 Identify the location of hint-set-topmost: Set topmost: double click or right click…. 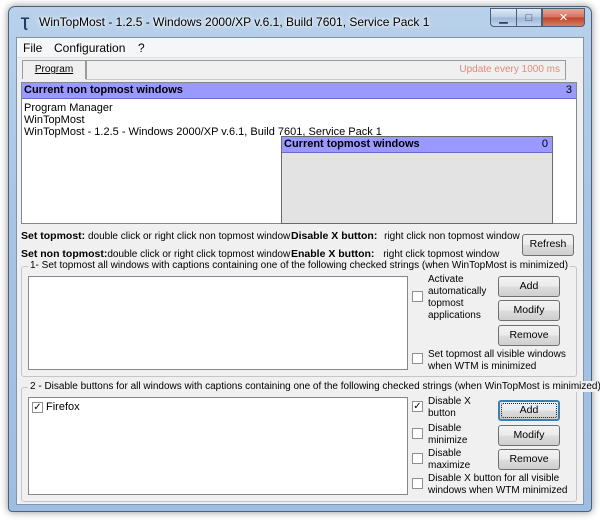
(155, 236).